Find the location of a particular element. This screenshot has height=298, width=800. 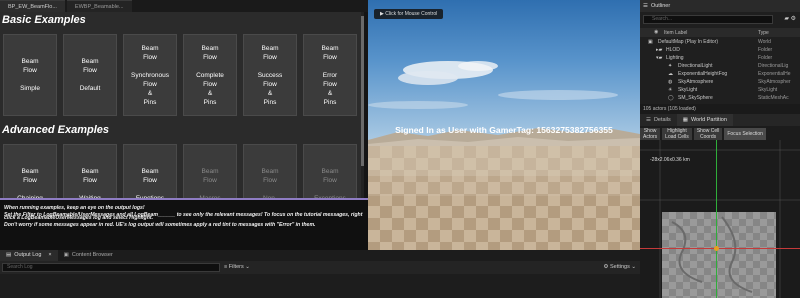

tile-label-line: Success is located at coordinates (270, 75).